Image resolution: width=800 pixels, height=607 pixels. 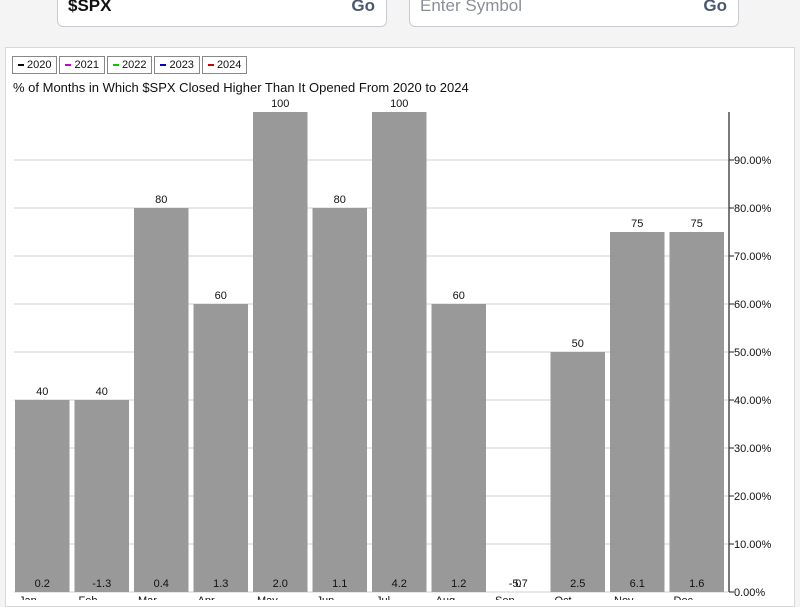 What do you see at coordinates (684, 597) in the screenshot?
I see `x-tick-label: Dec` at bounding box center [684, 597].